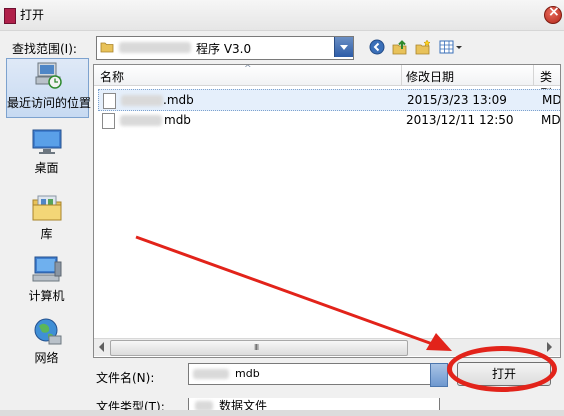 Image resolution: width=564 pixels, height=416 pixels. Describe the element at coordinates (46, 168) in the screenshot. I see `place-label-desktop: 桌面` at that location.